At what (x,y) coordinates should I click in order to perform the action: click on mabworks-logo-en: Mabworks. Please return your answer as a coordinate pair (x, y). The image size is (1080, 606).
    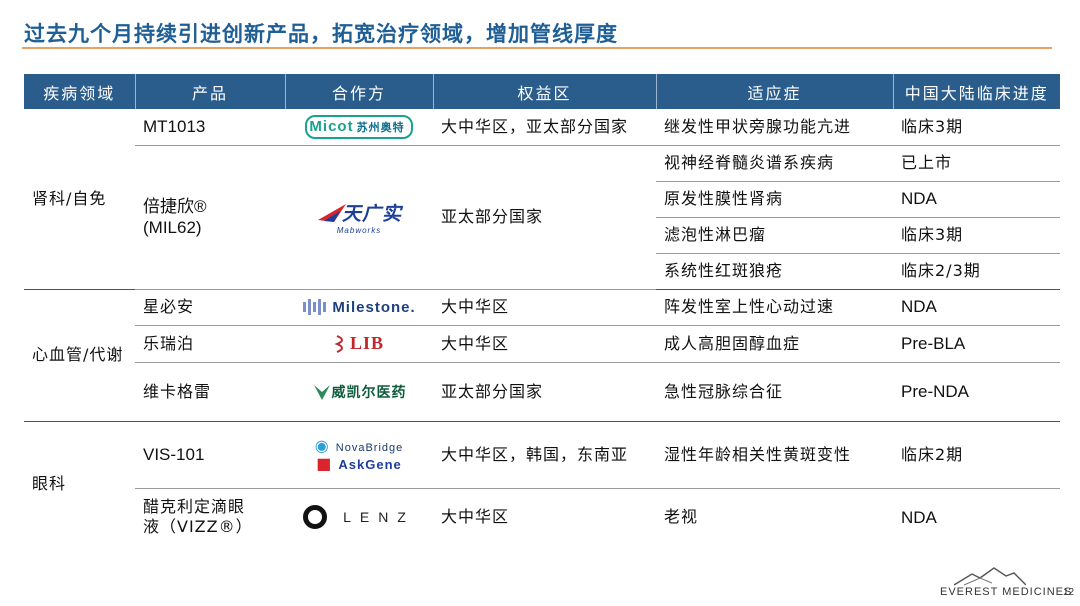
    Looking at the image, I should click on (359, 230).